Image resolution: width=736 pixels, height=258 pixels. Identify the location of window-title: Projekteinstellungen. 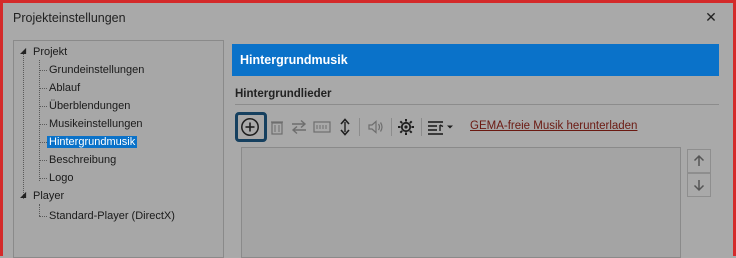
(69, 18).